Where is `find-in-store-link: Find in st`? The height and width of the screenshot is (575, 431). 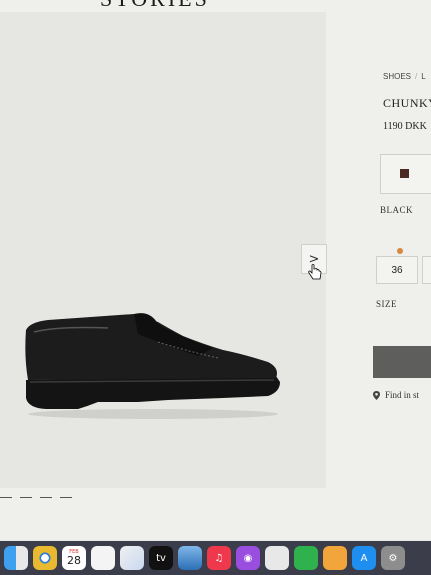
find-in-store-link: Find in st is located at coordinates (396, 395).